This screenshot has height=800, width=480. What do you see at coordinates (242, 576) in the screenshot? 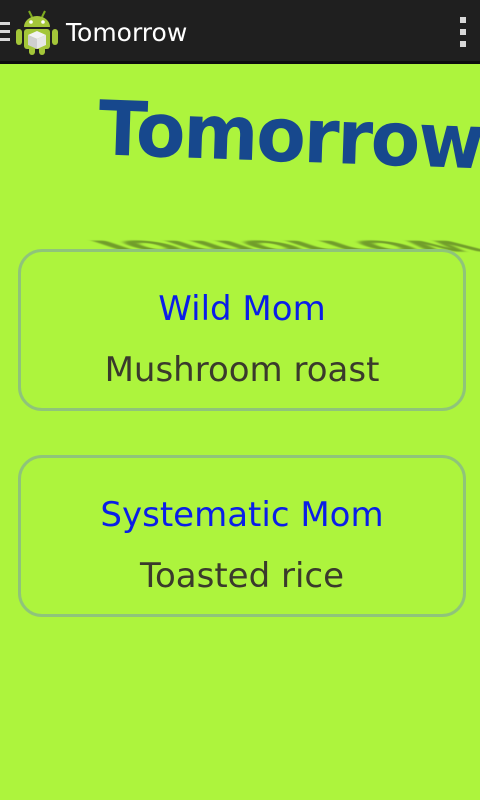
I see `card-dish: Toasted rice` at bounding box center [242, 576].